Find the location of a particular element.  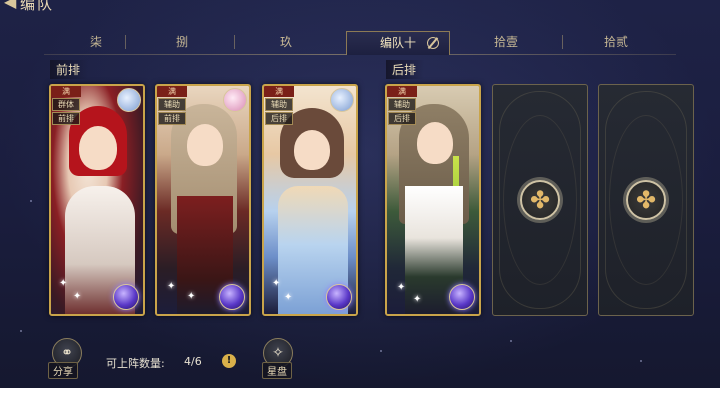

tab-9: 玖 is located at coordinates (286, 43).